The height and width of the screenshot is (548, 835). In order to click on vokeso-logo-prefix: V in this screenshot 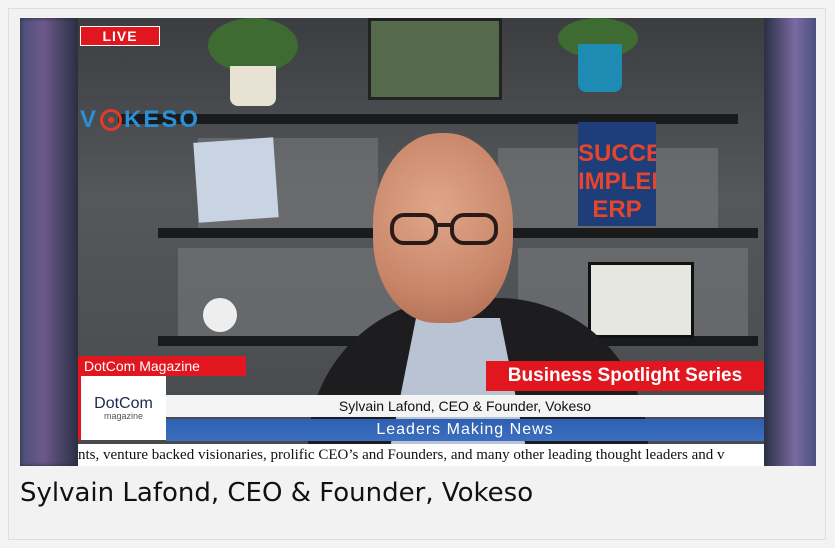, I will do `click(89, 119)`.